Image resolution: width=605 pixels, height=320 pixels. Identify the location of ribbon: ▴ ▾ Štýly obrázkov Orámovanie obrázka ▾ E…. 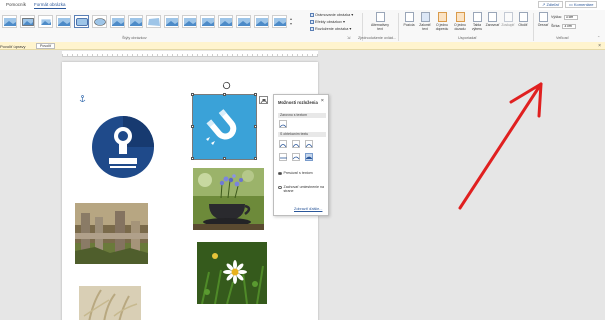
(302, 27).